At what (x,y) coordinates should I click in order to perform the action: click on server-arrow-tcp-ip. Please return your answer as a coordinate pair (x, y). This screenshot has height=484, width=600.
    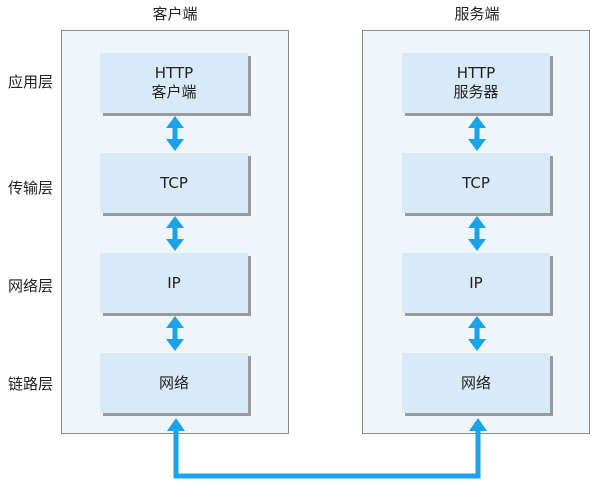
    Looking at the image, I should click on (477, 233).